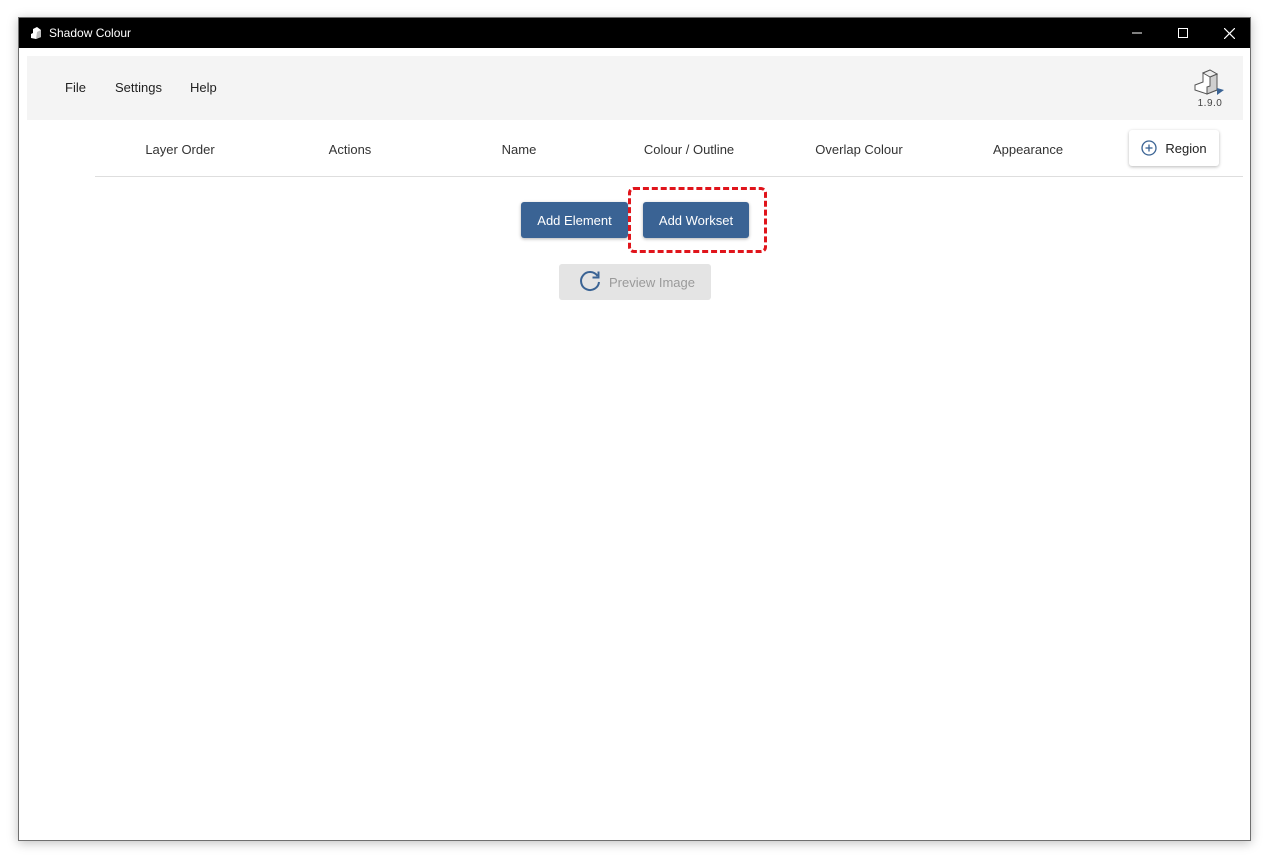 The image size is (1273, 861). I want to click on close-icon, so click(1229, 33).